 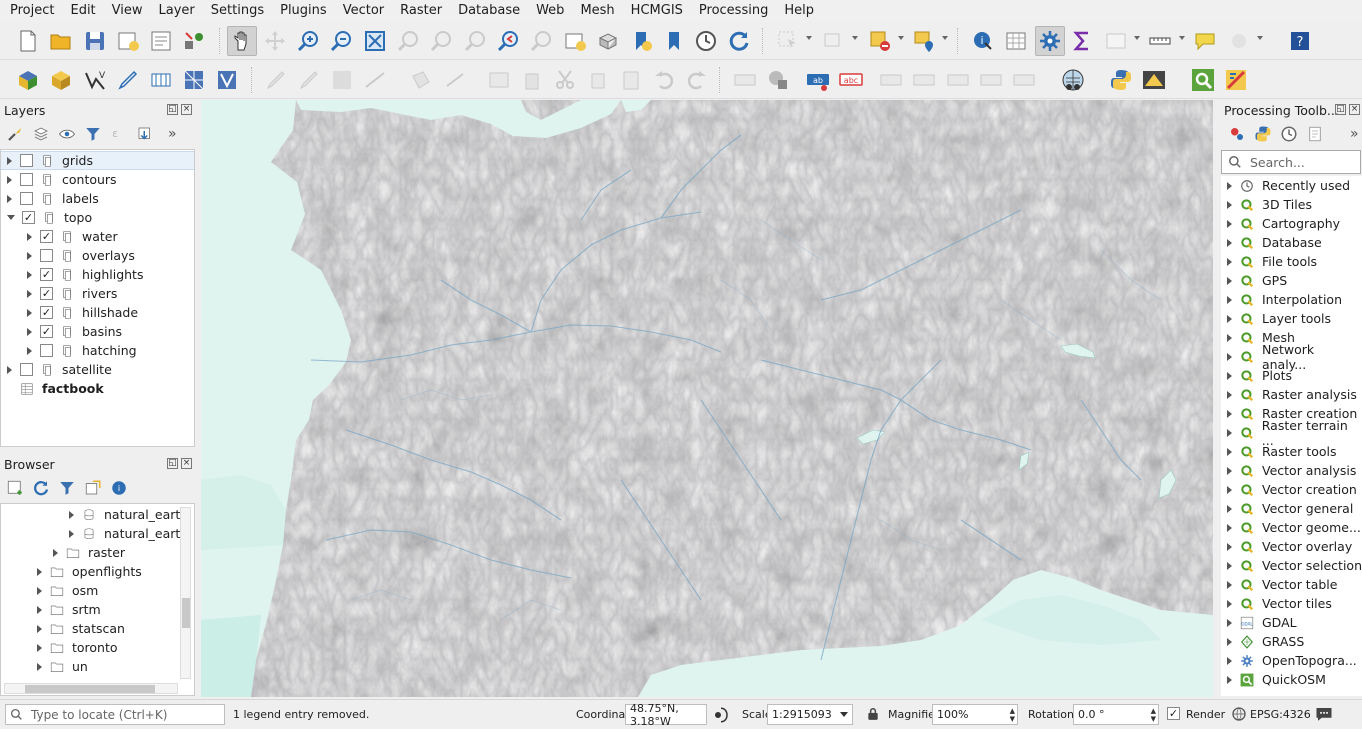 I want to click on change-label-icon, so click(x=1024, y=80).